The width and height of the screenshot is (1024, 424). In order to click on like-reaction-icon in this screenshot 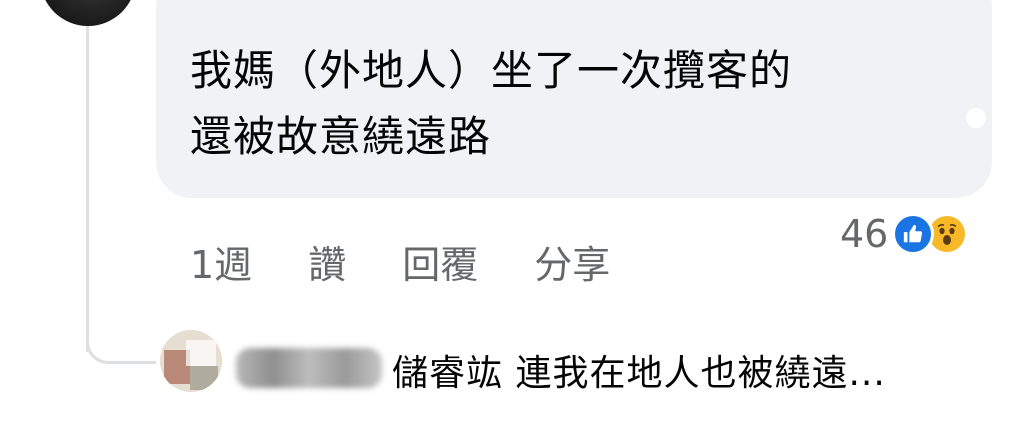, I will do `click(913, 234)`.